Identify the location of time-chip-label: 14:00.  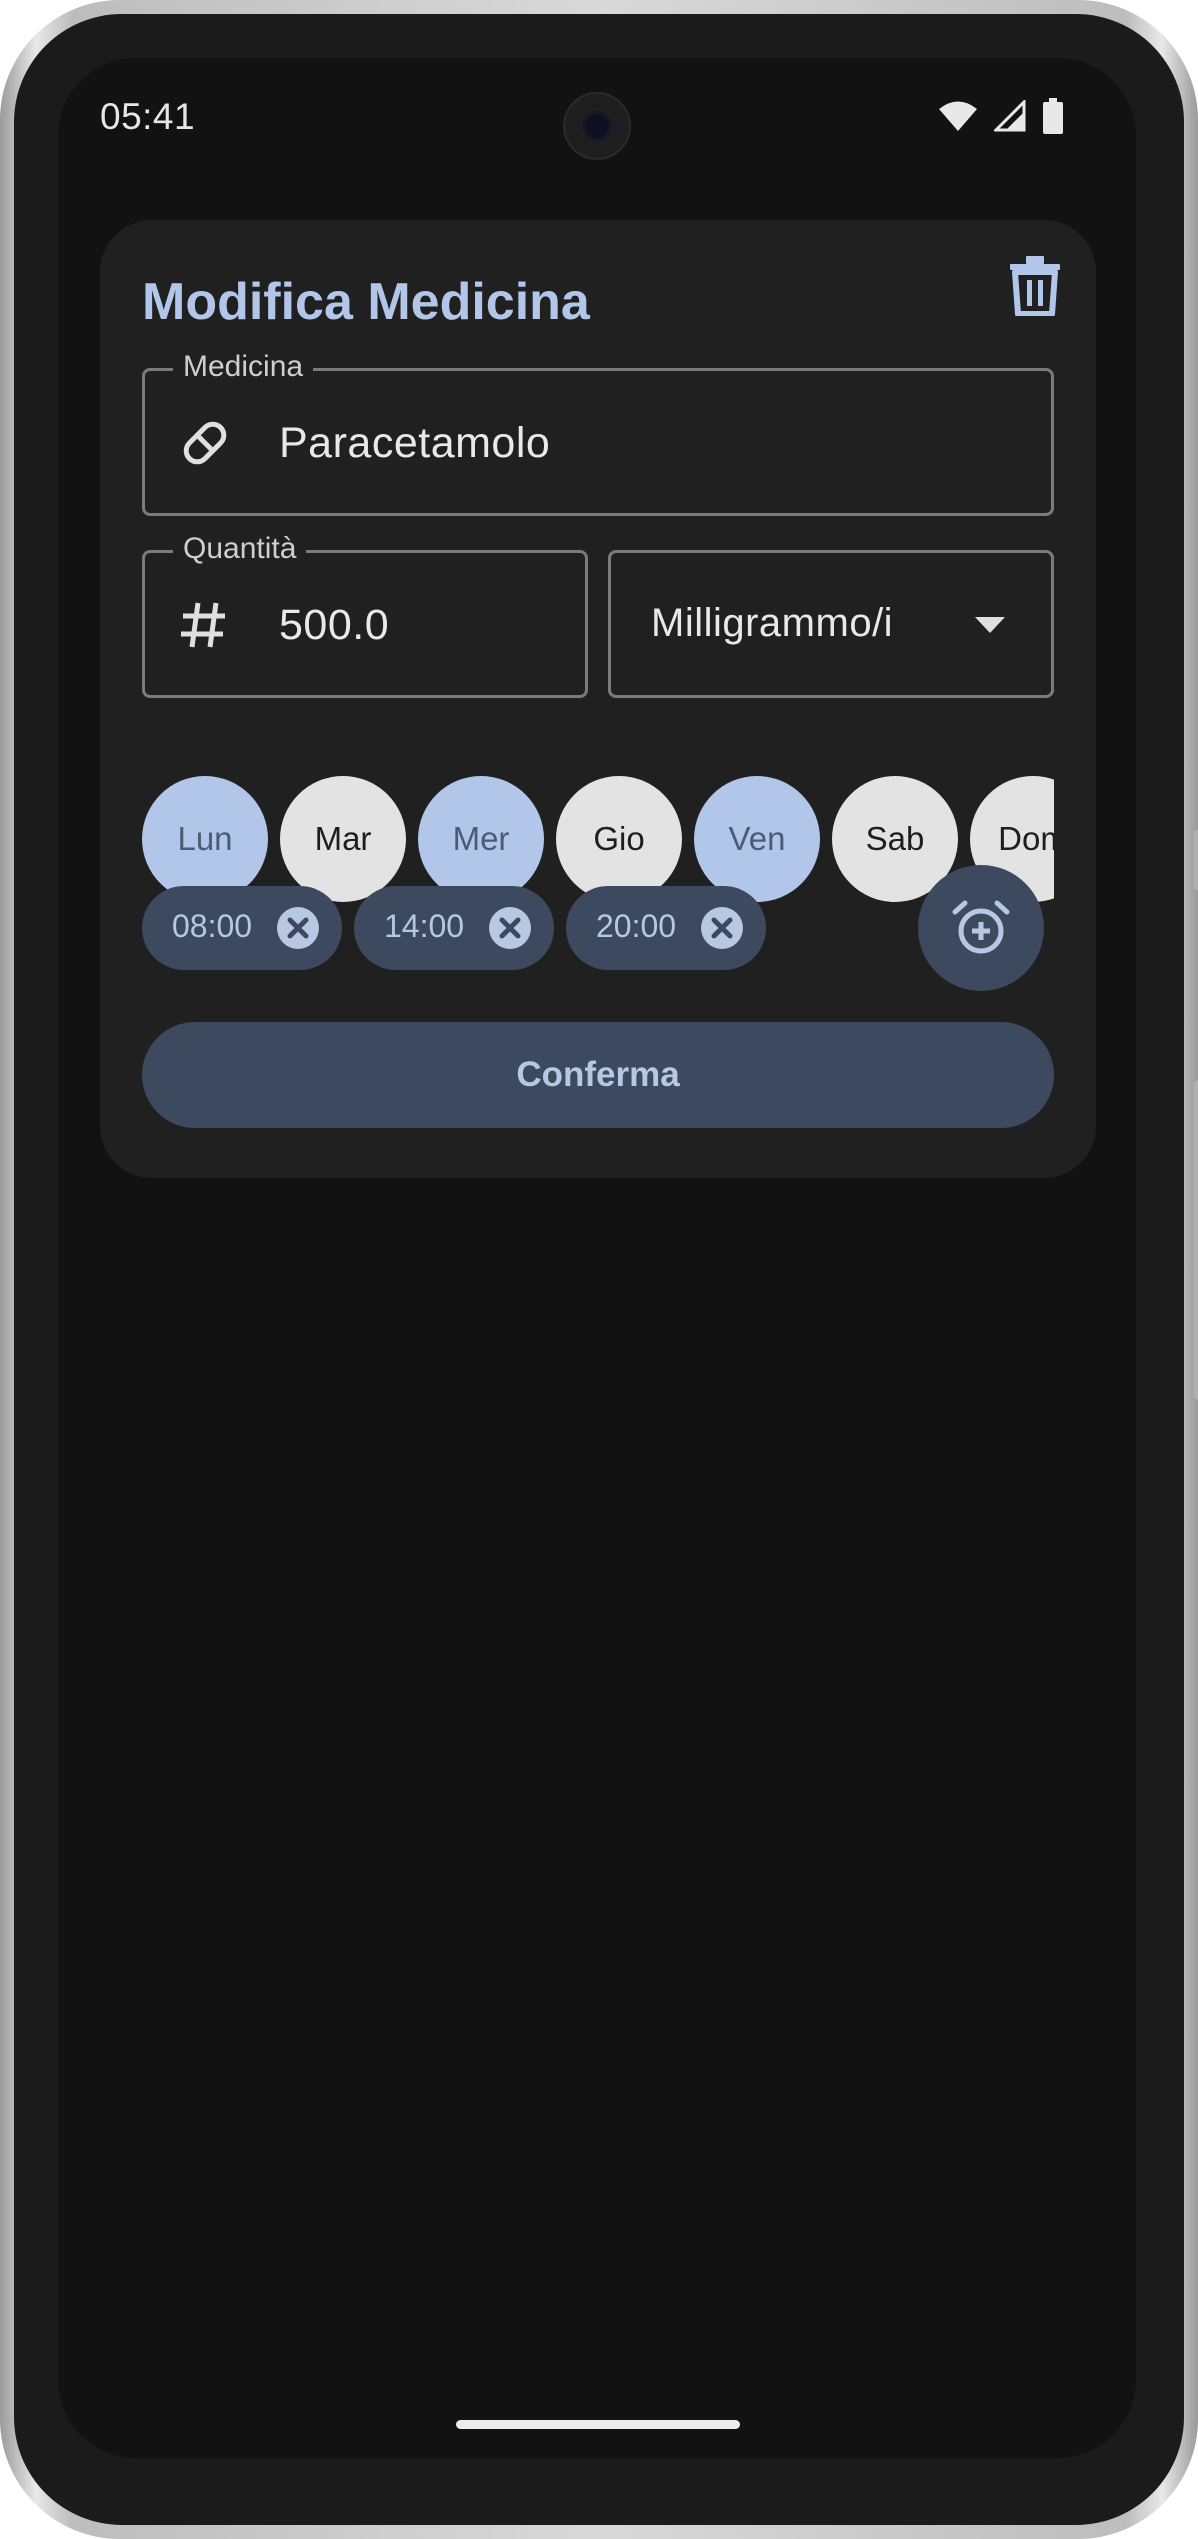
(424, 926).